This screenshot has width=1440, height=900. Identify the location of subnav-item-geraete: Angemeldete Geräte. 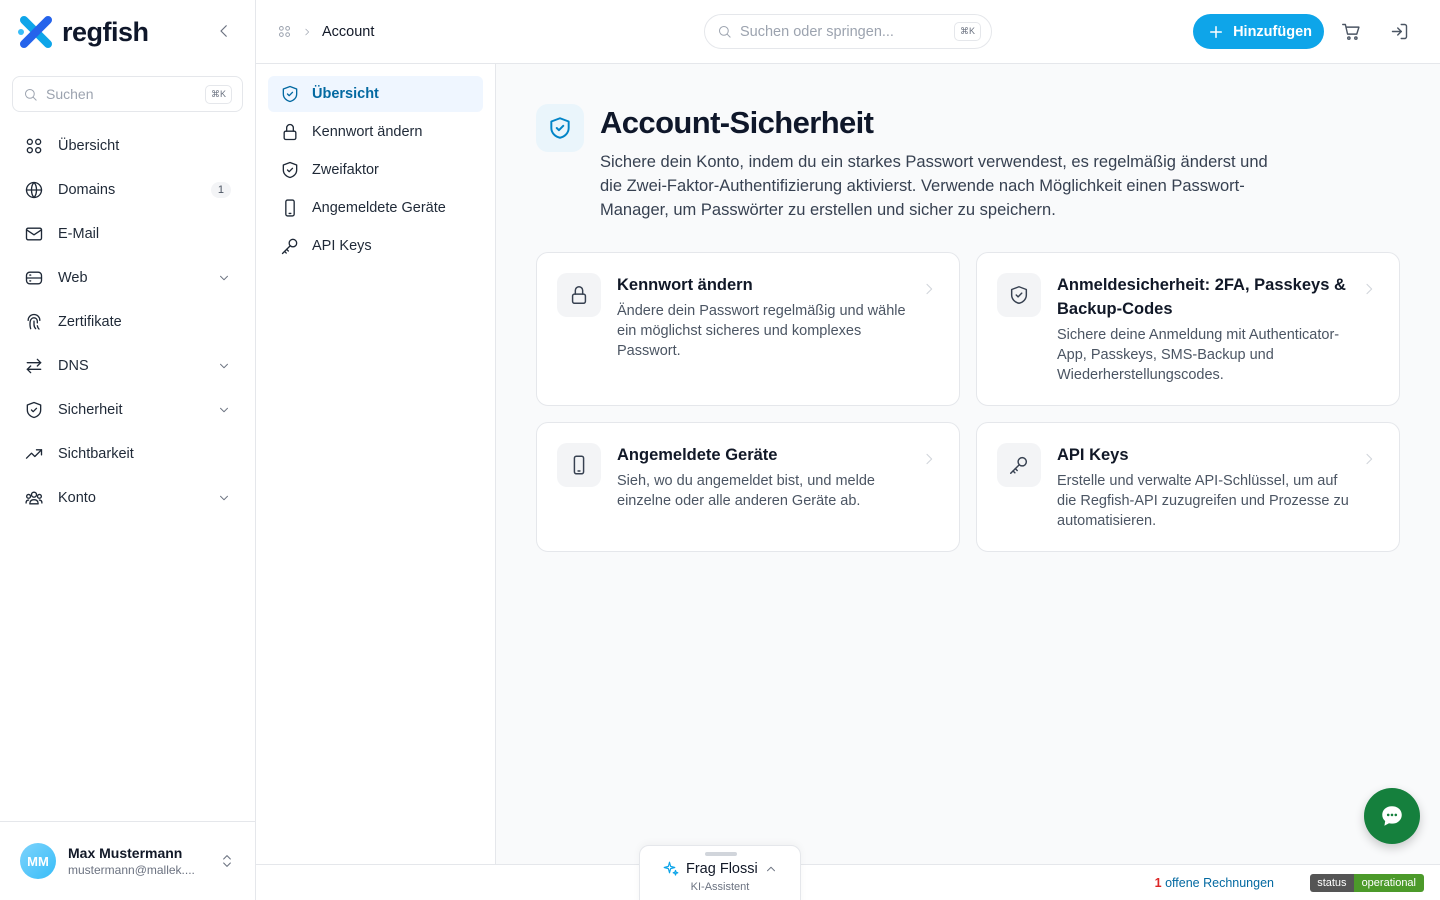
(375, 208).